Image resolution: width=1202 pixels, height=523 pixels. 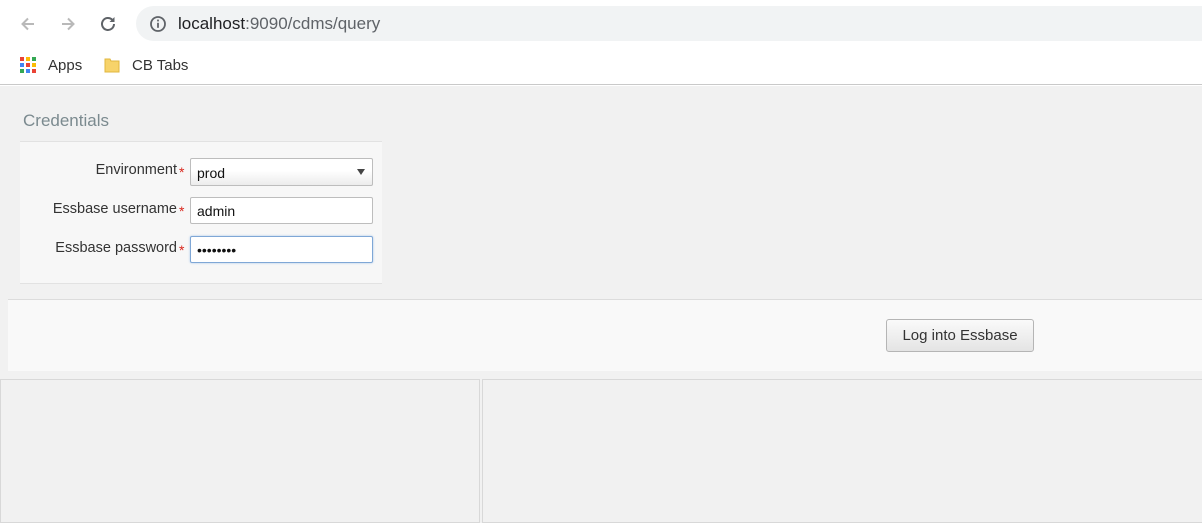 What do you see at coordinates (28, 65) in the screenshot?
I see `apps-grid-icon` at bounding box center [28, 65].